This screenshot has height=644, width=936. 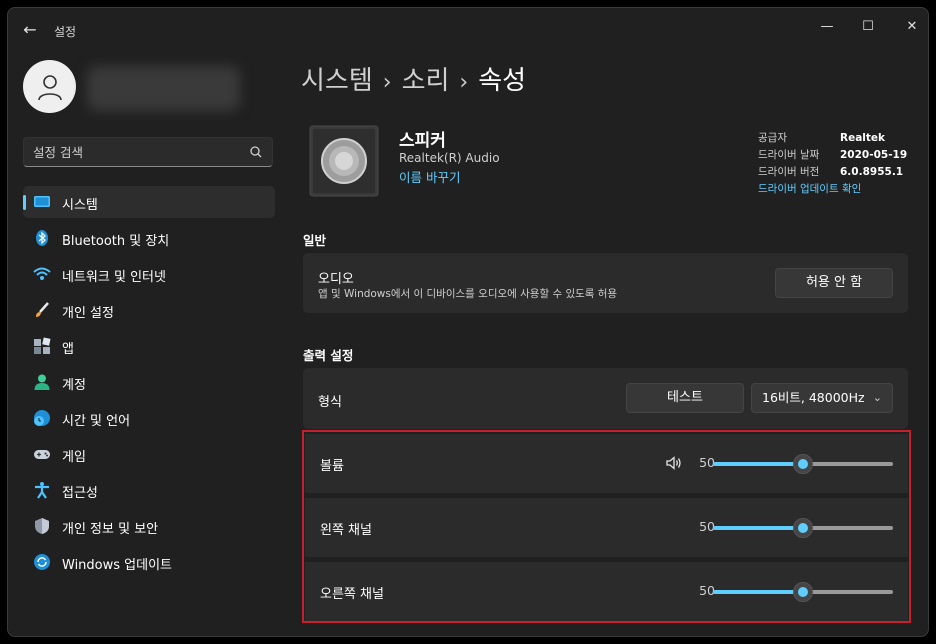 I want to click on person-icon, so click(x=49, y=87).